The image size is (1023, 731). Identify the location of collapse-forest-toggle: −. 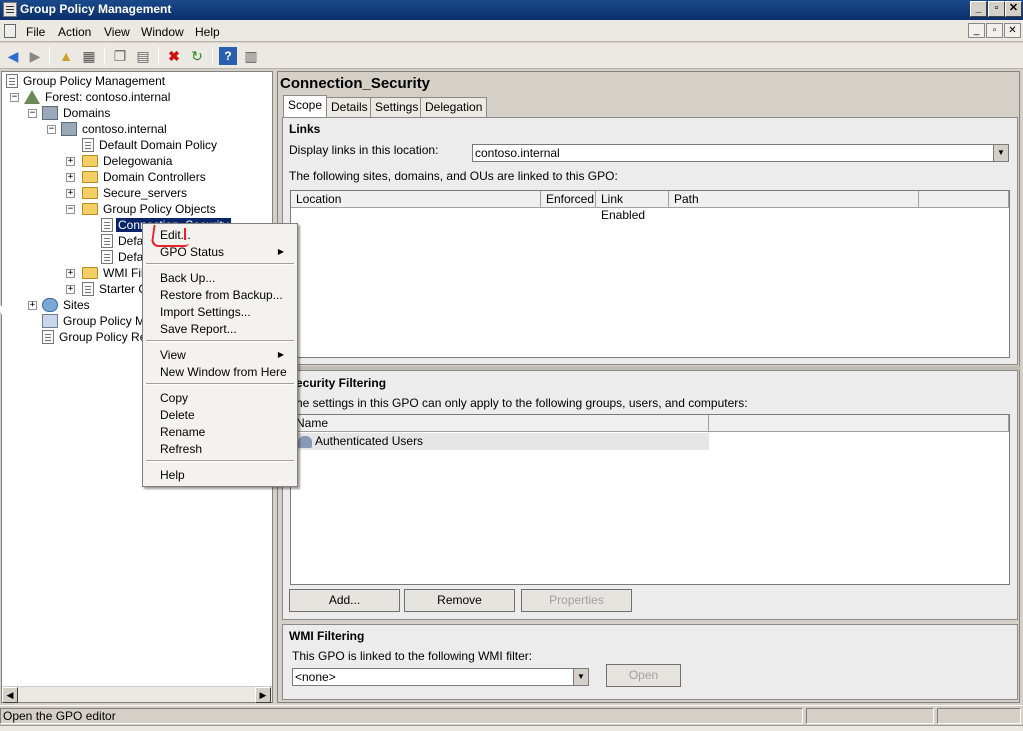
(14, 97).